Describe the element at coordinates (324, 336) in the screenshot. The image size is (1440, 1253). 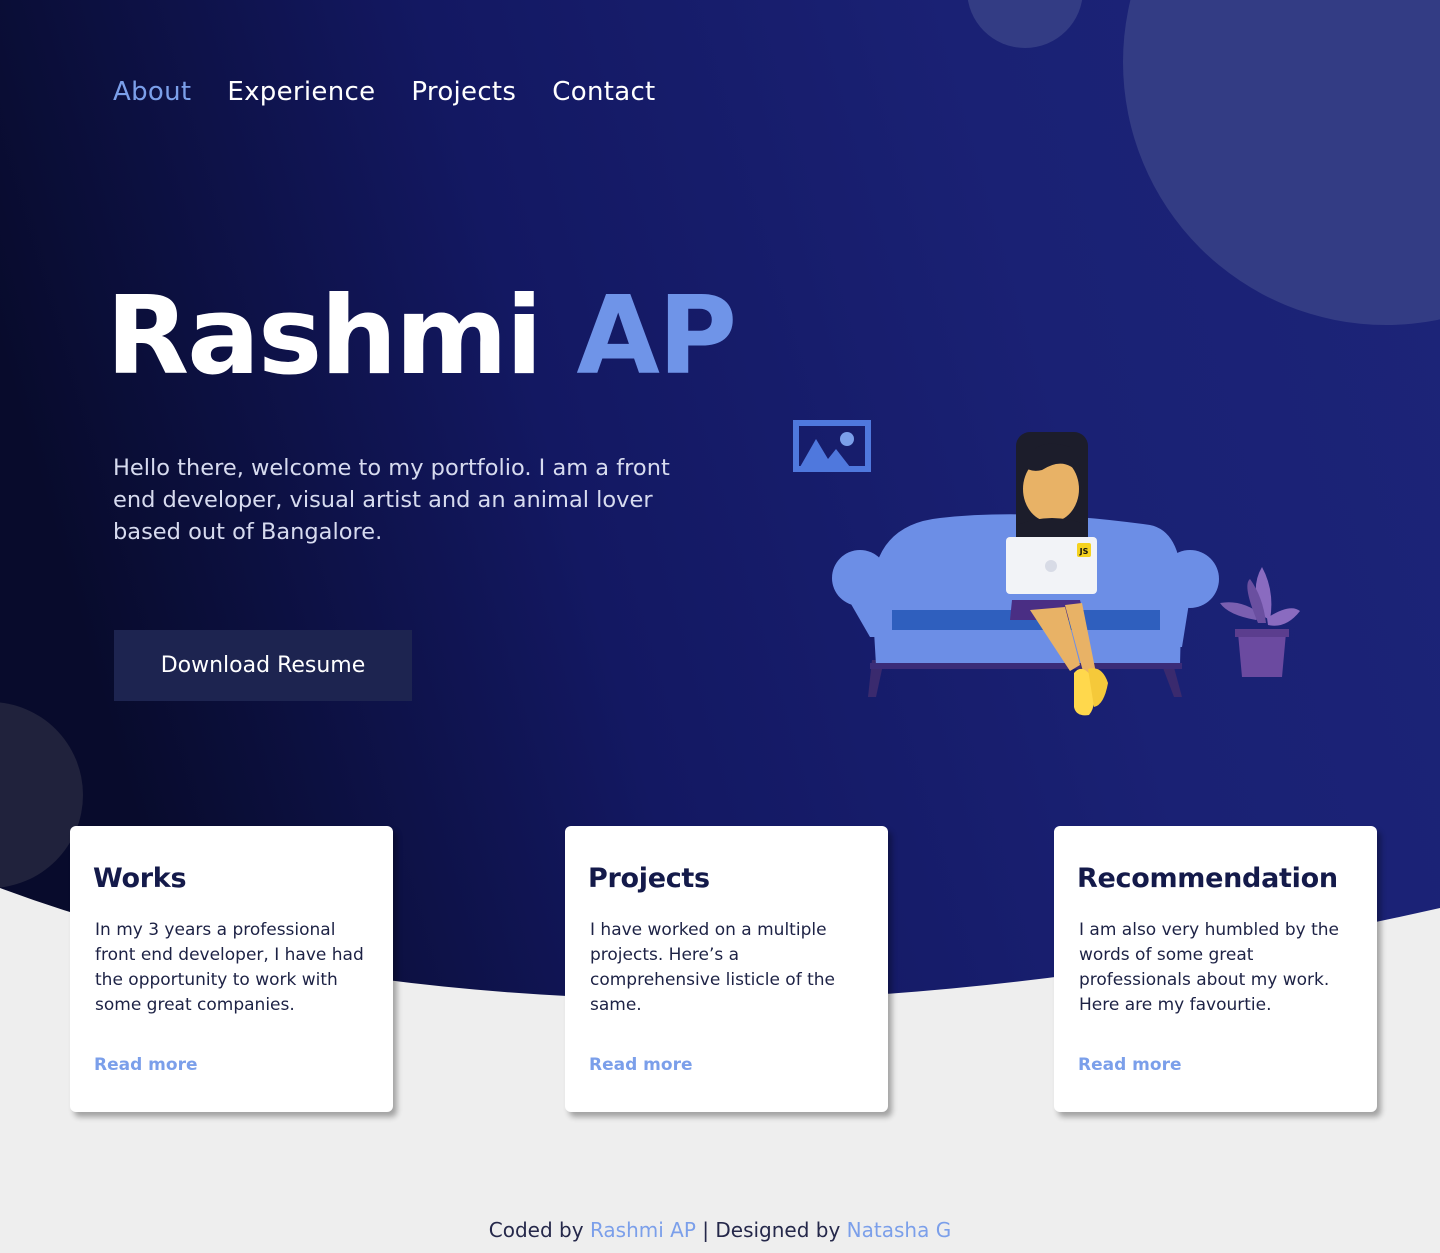
I see `hero-first-name: Rashmi` at that location.